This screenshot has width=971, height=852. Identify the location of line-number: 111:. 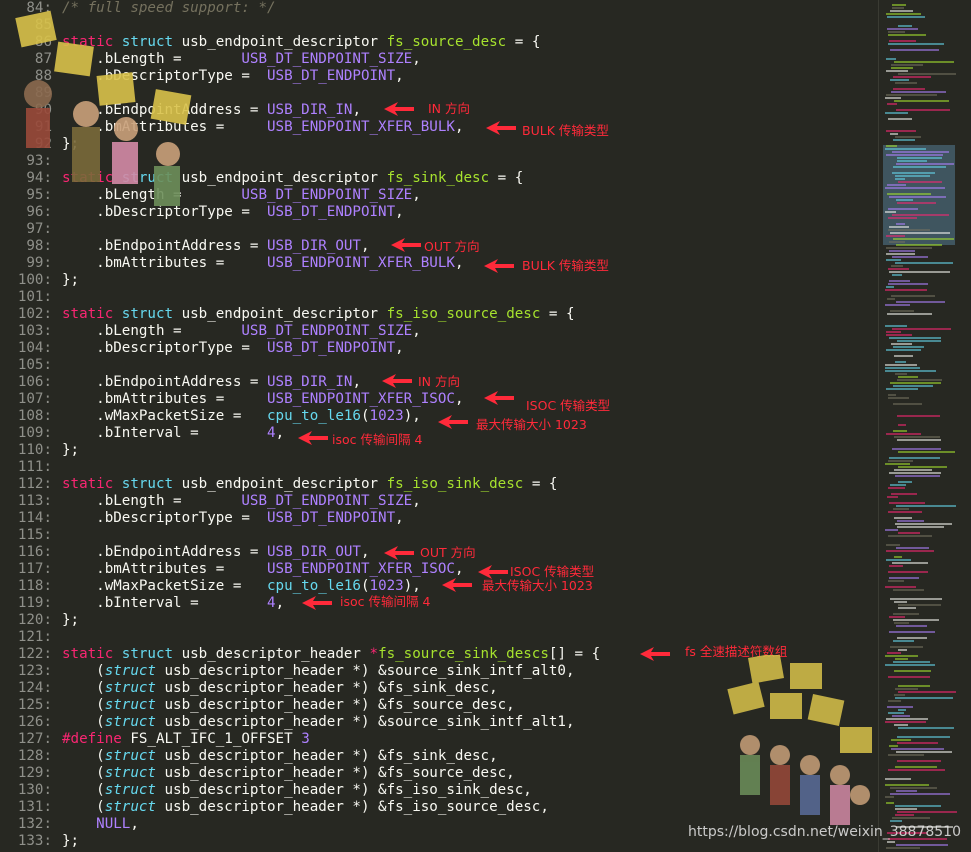
(34, 467).